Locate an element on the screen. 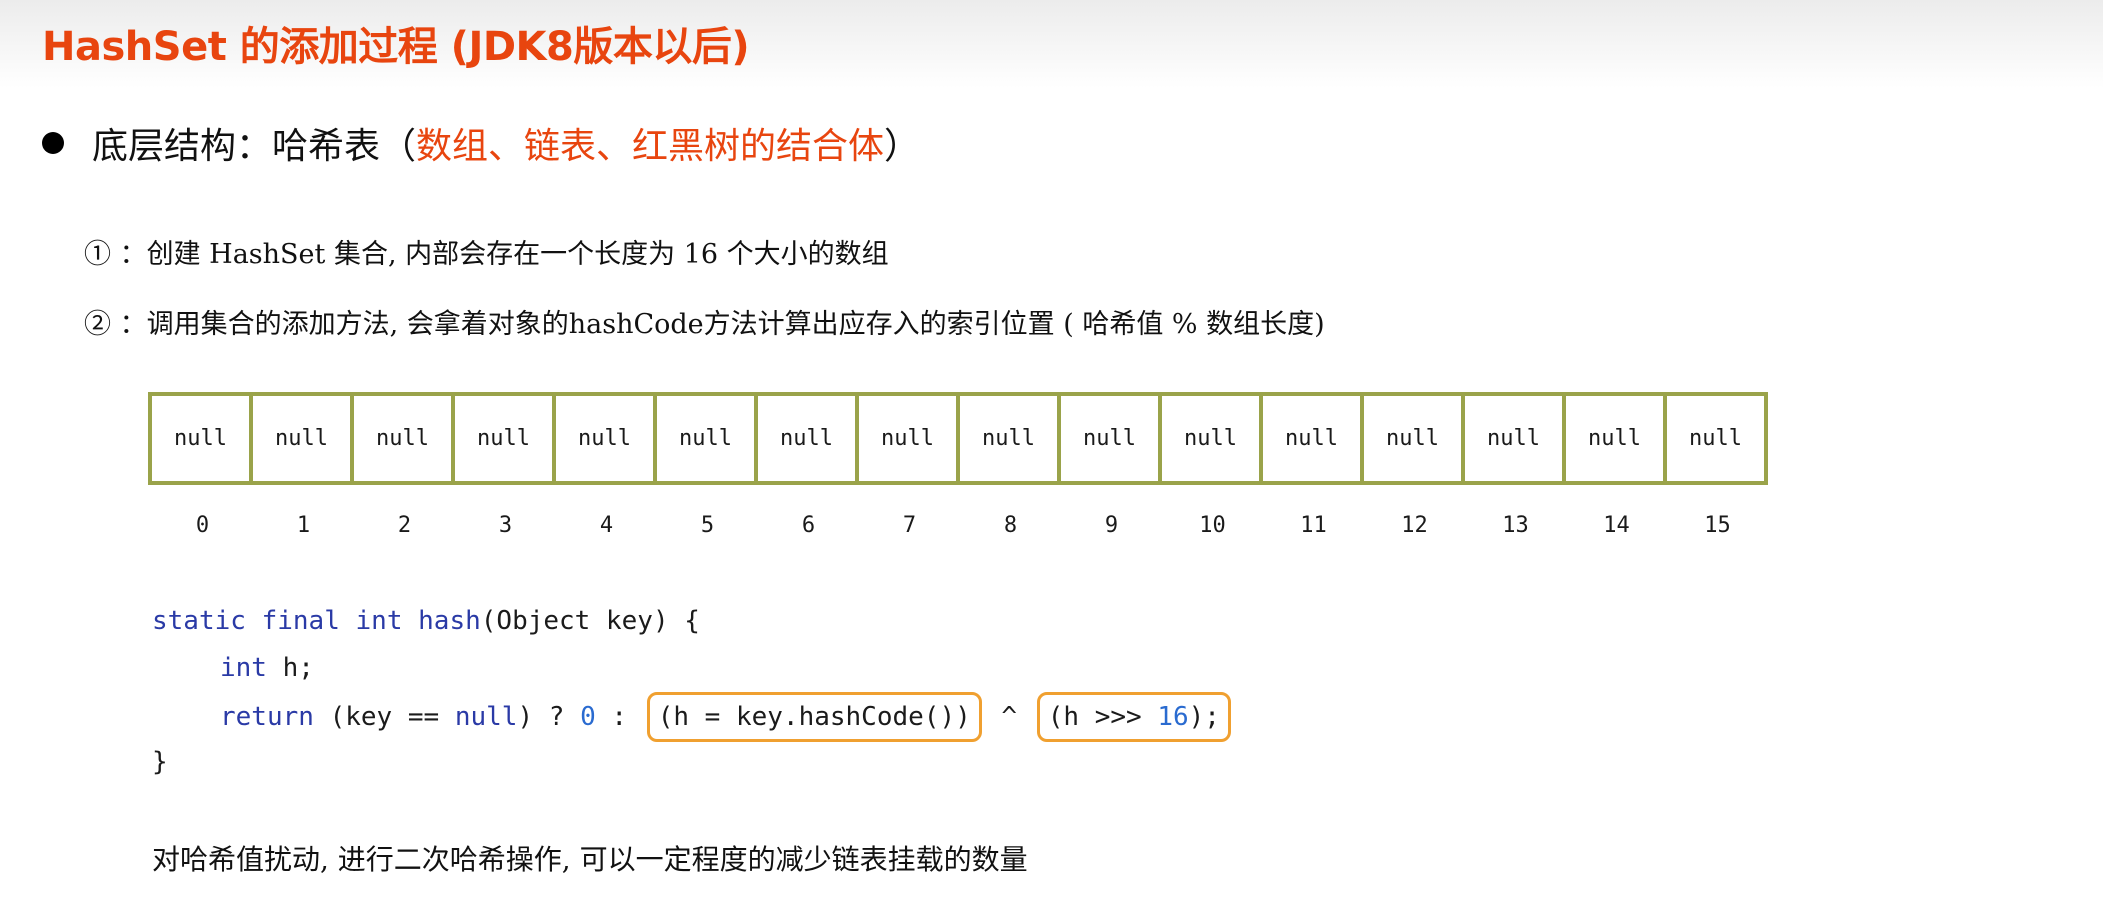  array-index-label: 3 is located at coordinates (505, 525).